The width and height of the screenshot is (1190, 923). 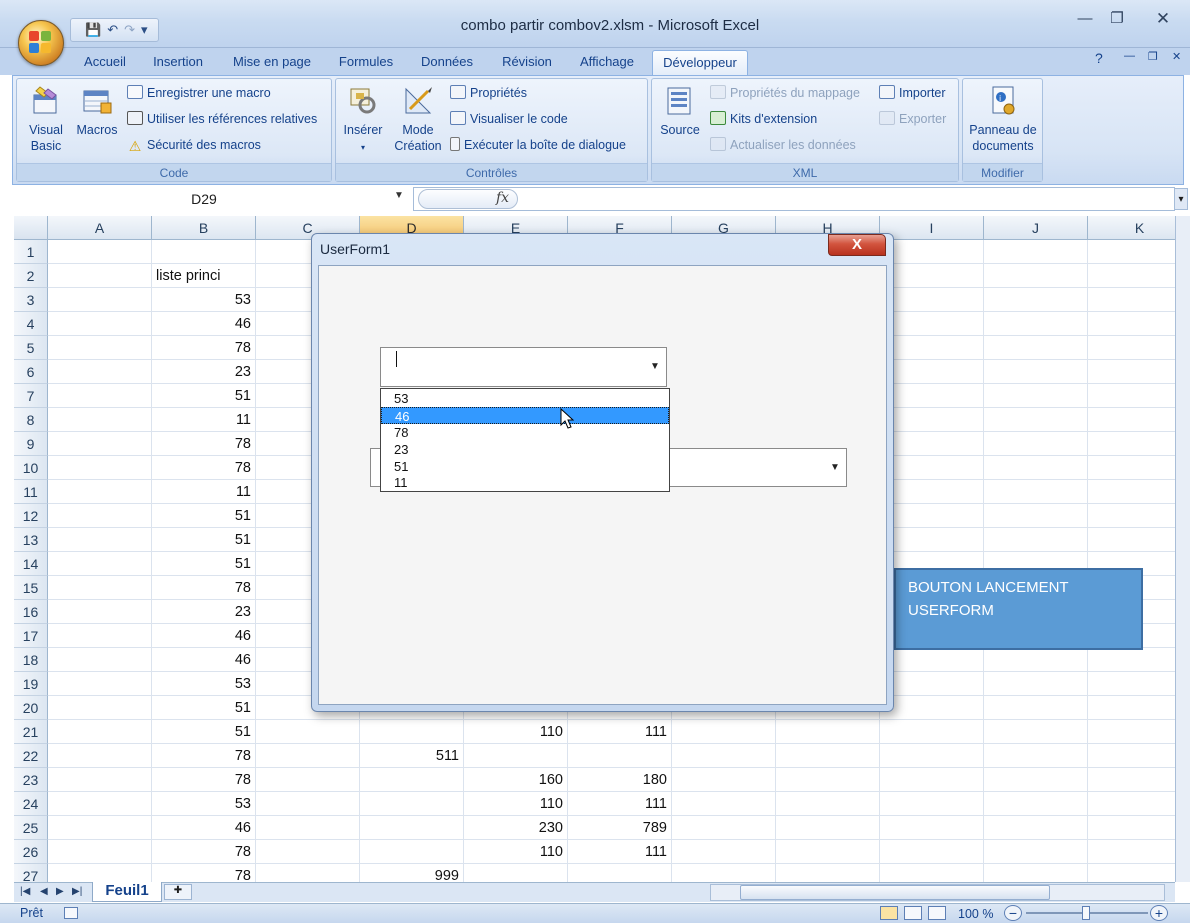 I want to click on row-header: 26, so click(x=31, y=852).